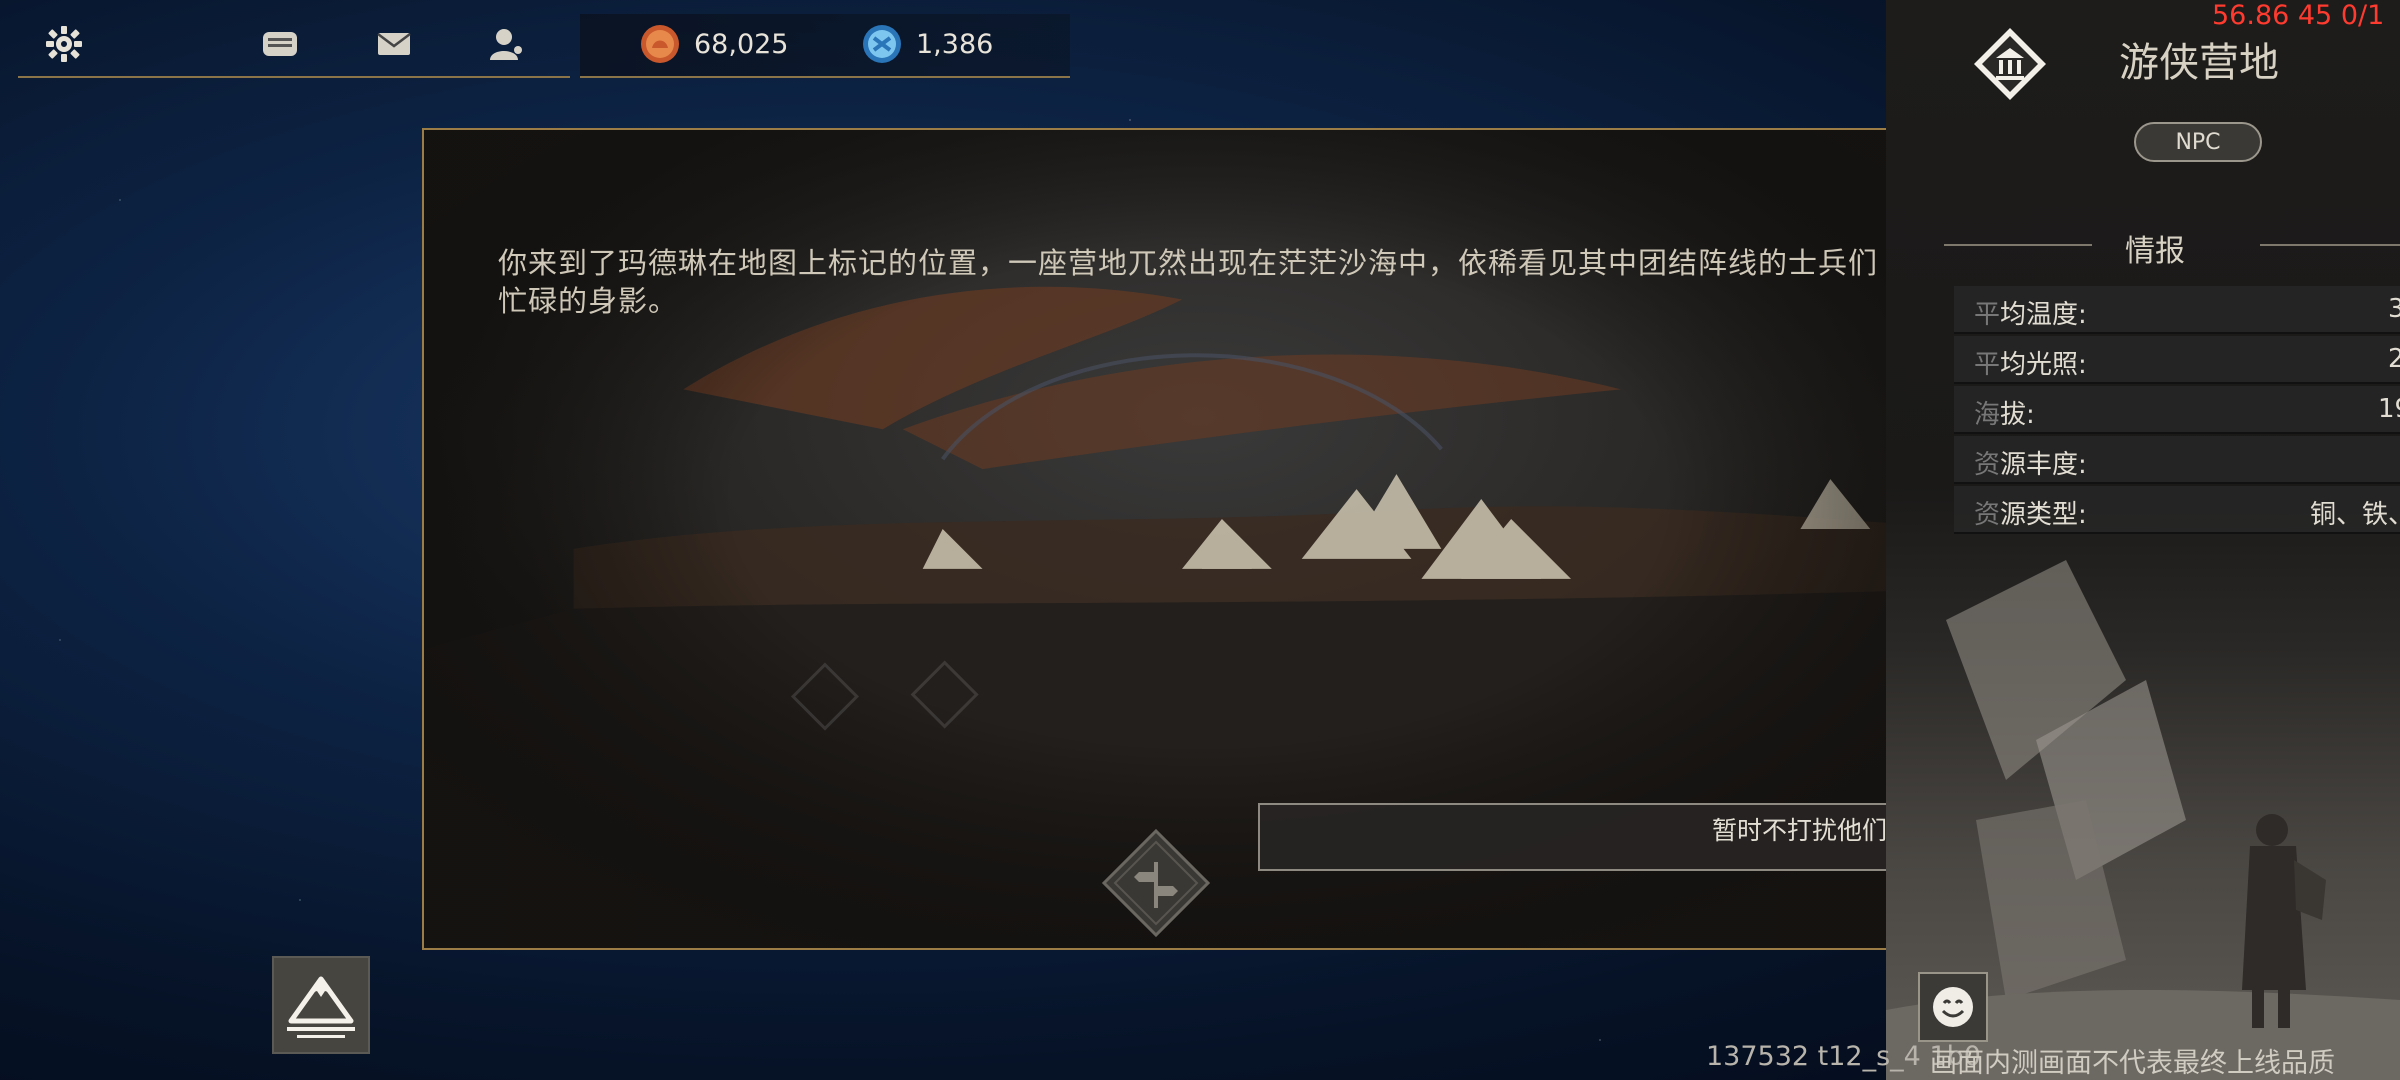 The image size is (2400, 1080). Describe the element at coordinates (2043, 315) in the screenshot. I see `info-key: 均温度:` at that location.